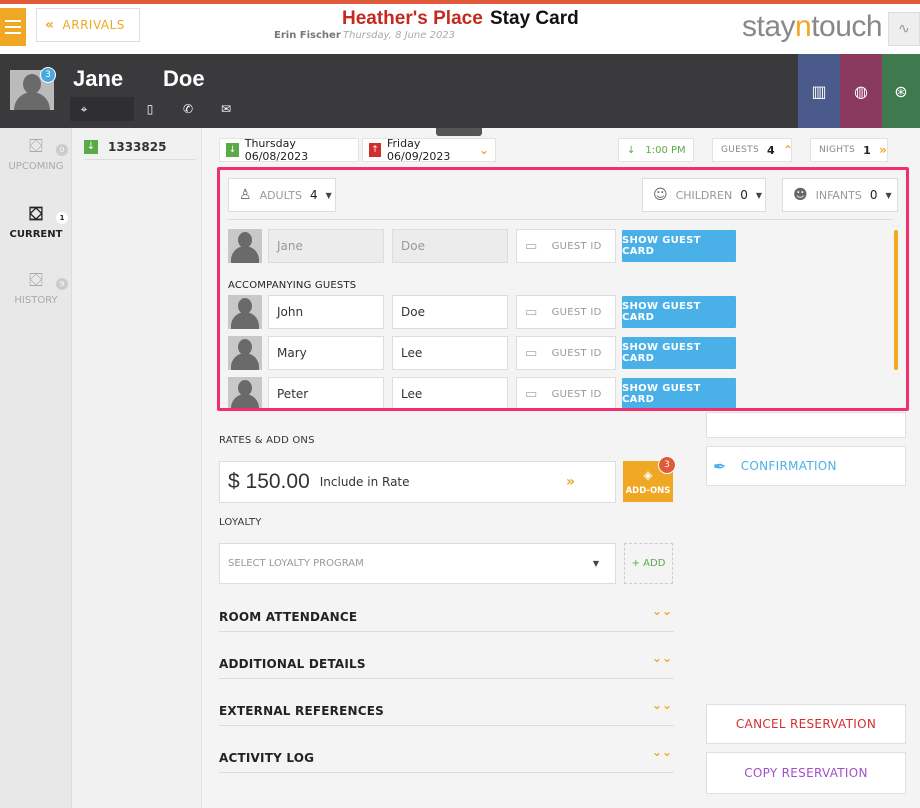 The height and width of the screenshot is (808, 920). I want to click on panel-scrollbar, so click(896, 300).